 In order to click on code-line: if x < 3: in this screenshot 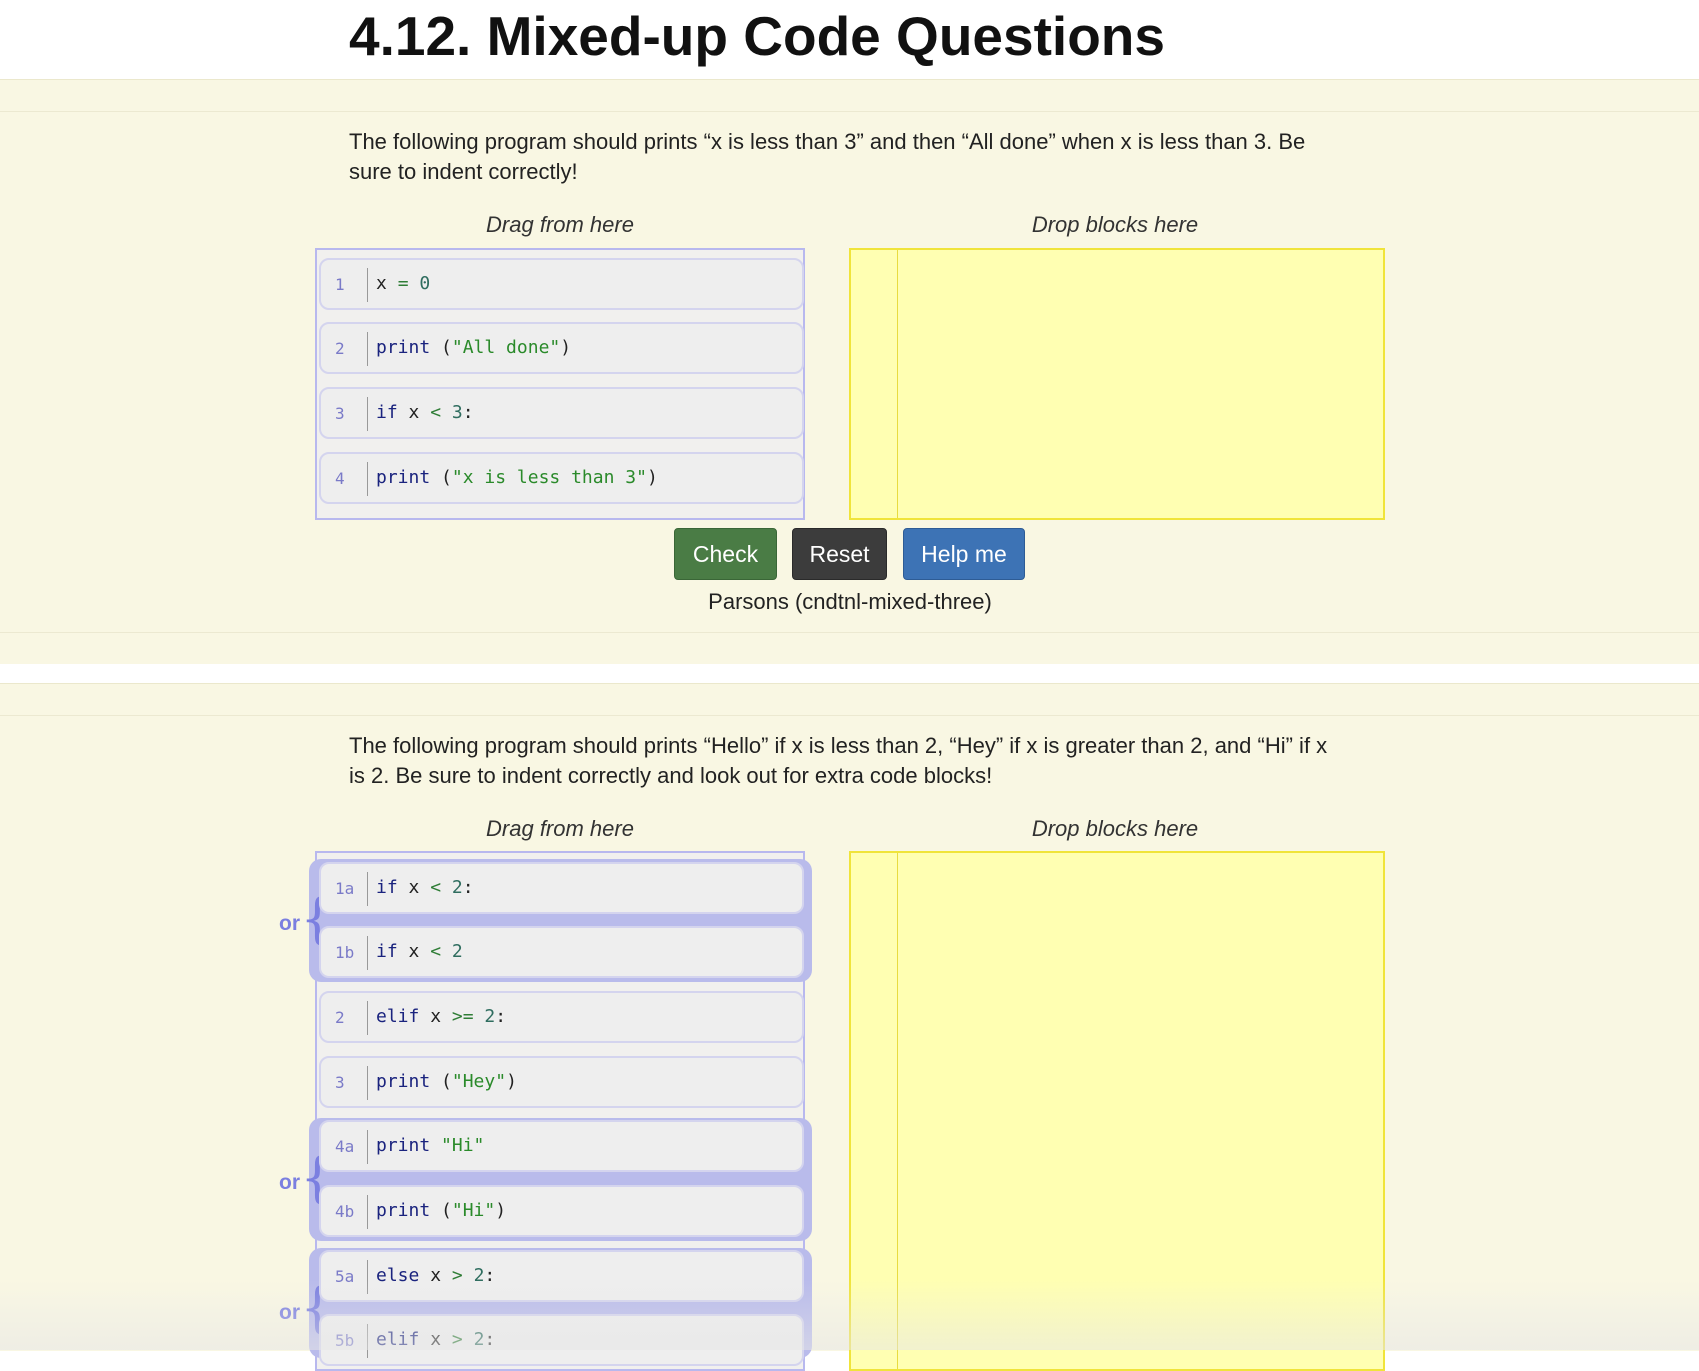, I will do `click(425, 412)`.